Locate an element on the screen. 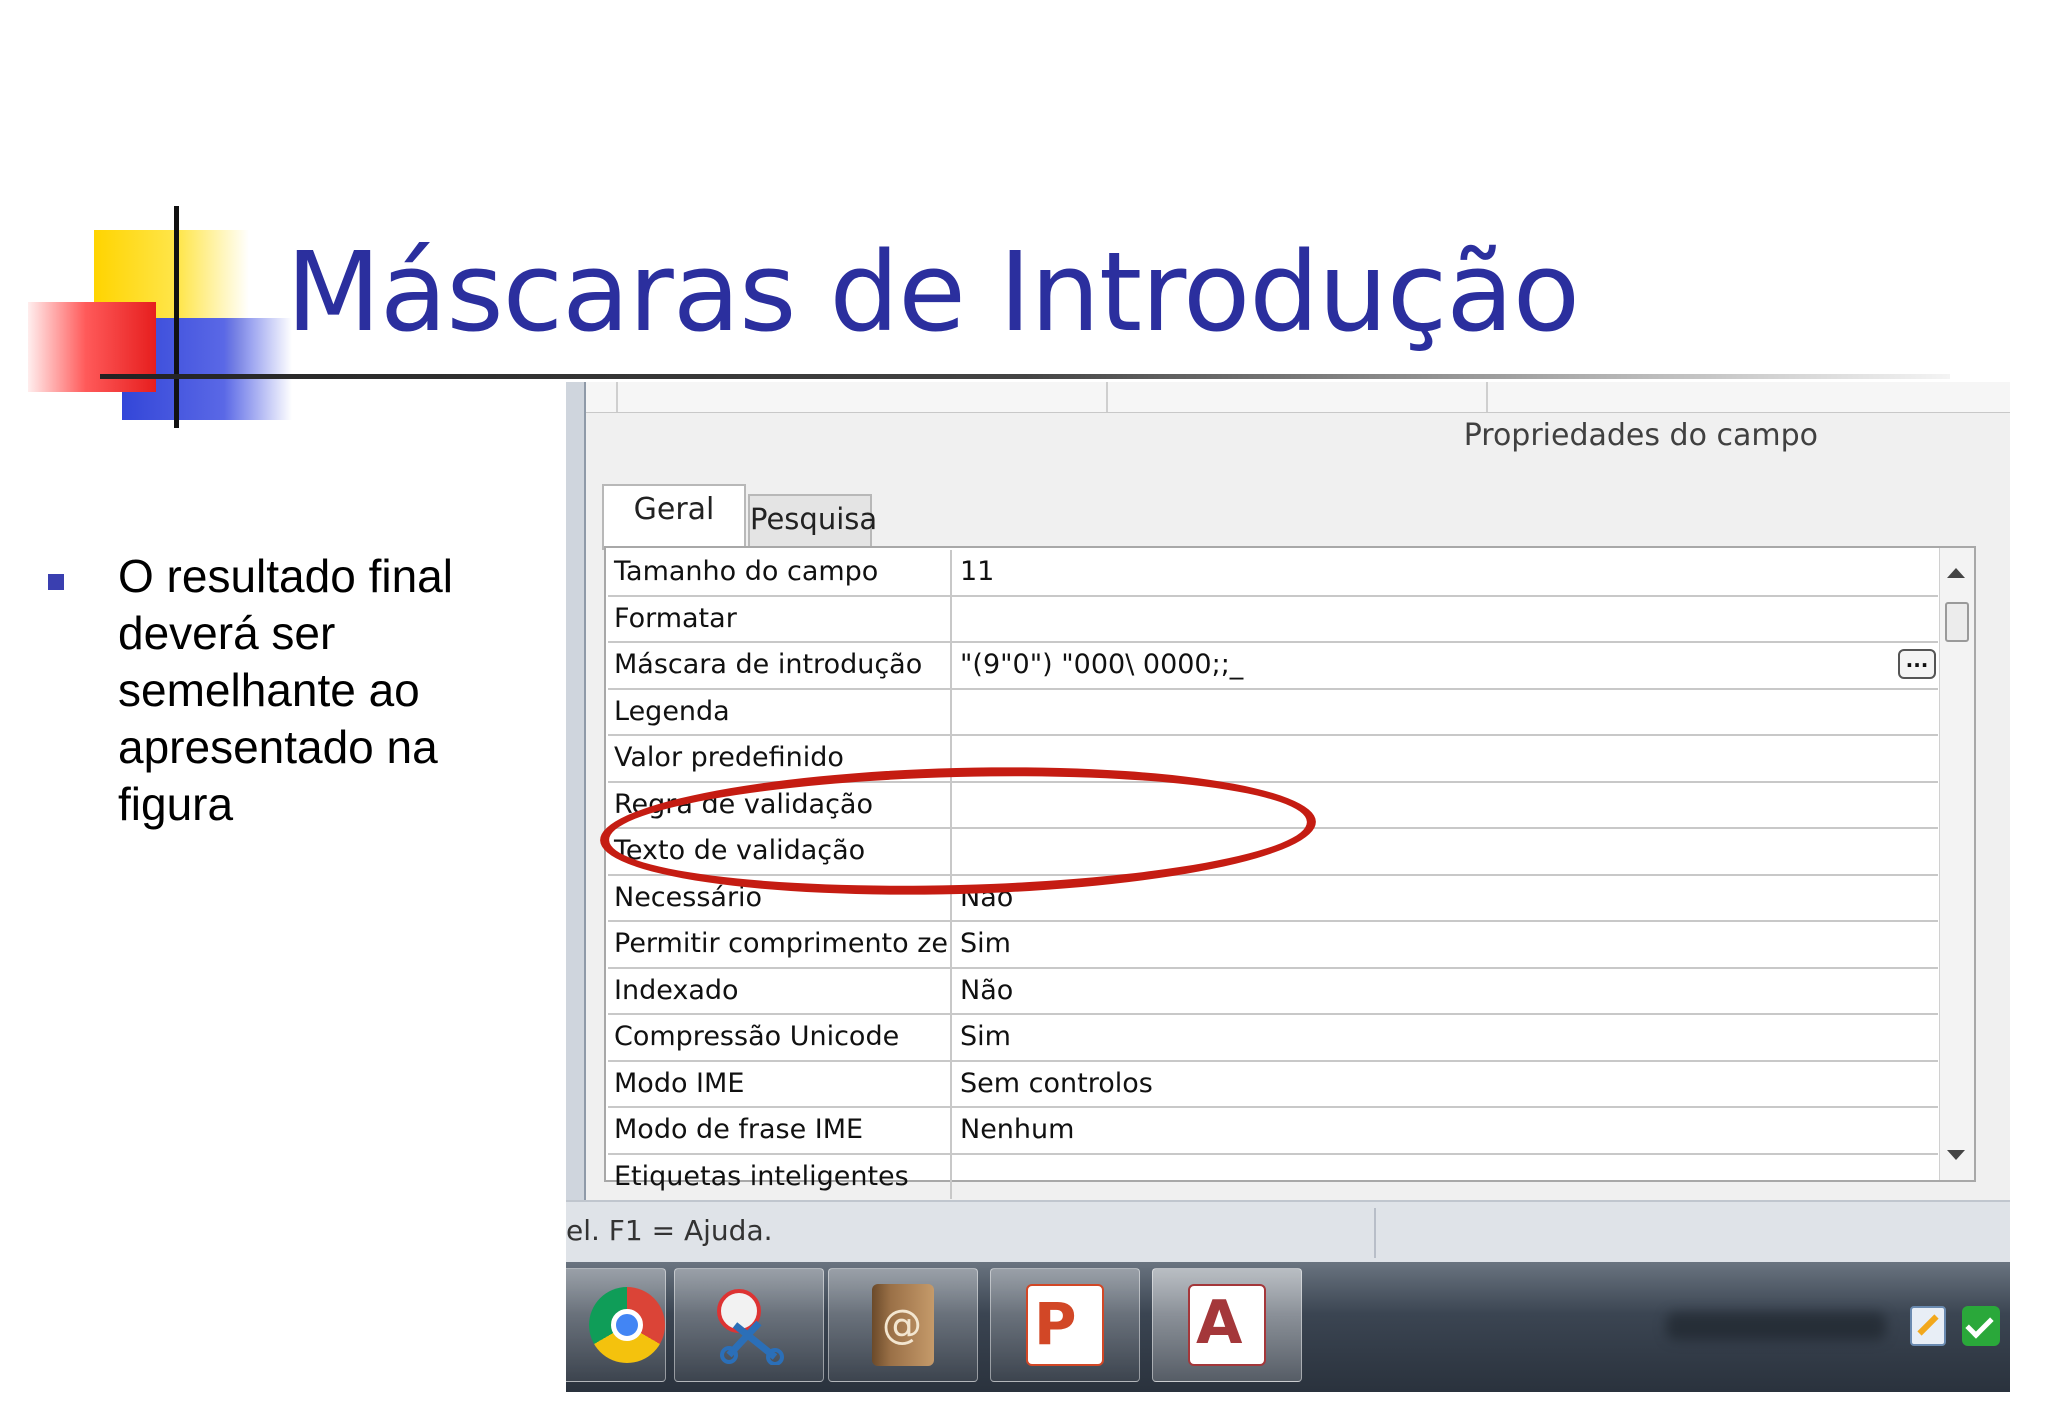 The width and height of the screenshot is (2048, 1418). tab-geral: Geral is located at coordinates (674, 517).